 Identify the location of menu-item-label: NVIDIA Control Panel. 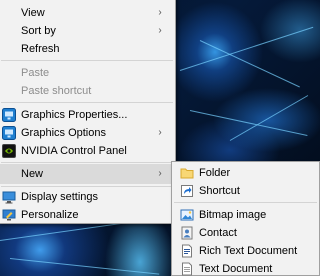
(74, 151).